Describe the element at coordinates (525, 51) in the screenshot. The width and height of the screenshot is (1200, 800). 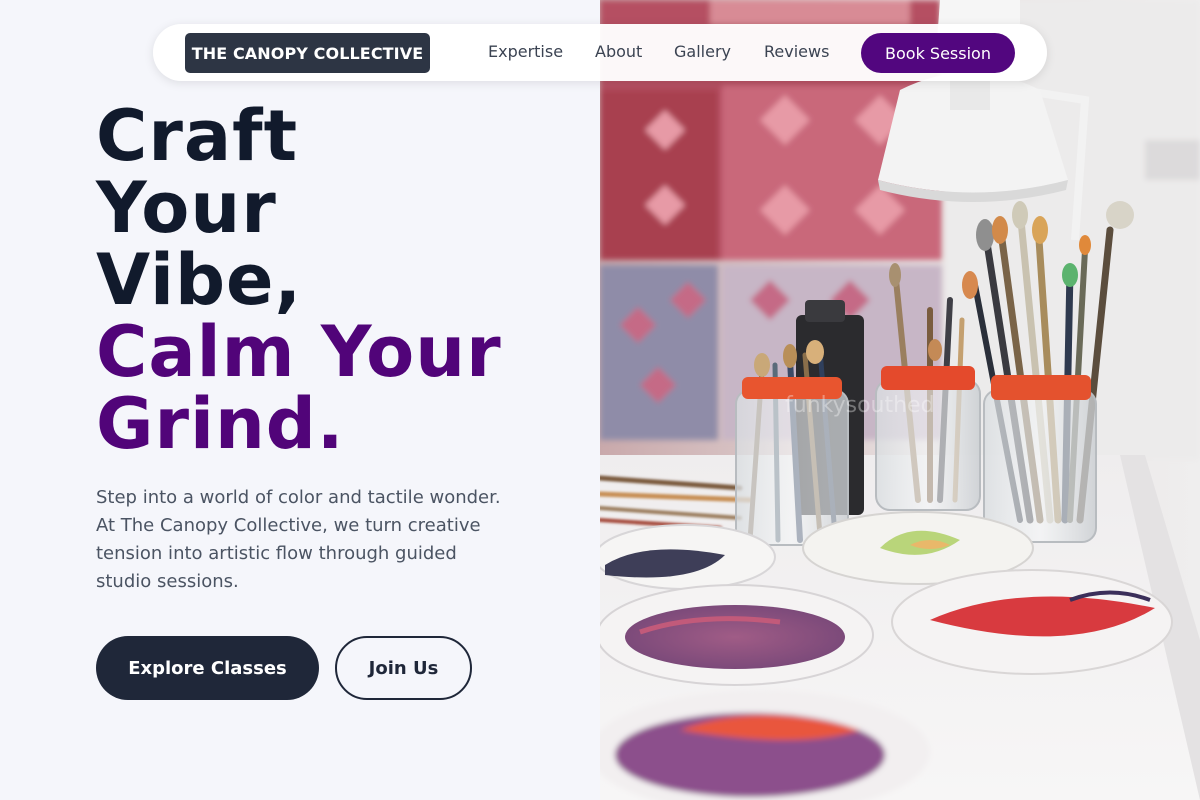
I see `nav-link-expertise: Expertise` at that location.